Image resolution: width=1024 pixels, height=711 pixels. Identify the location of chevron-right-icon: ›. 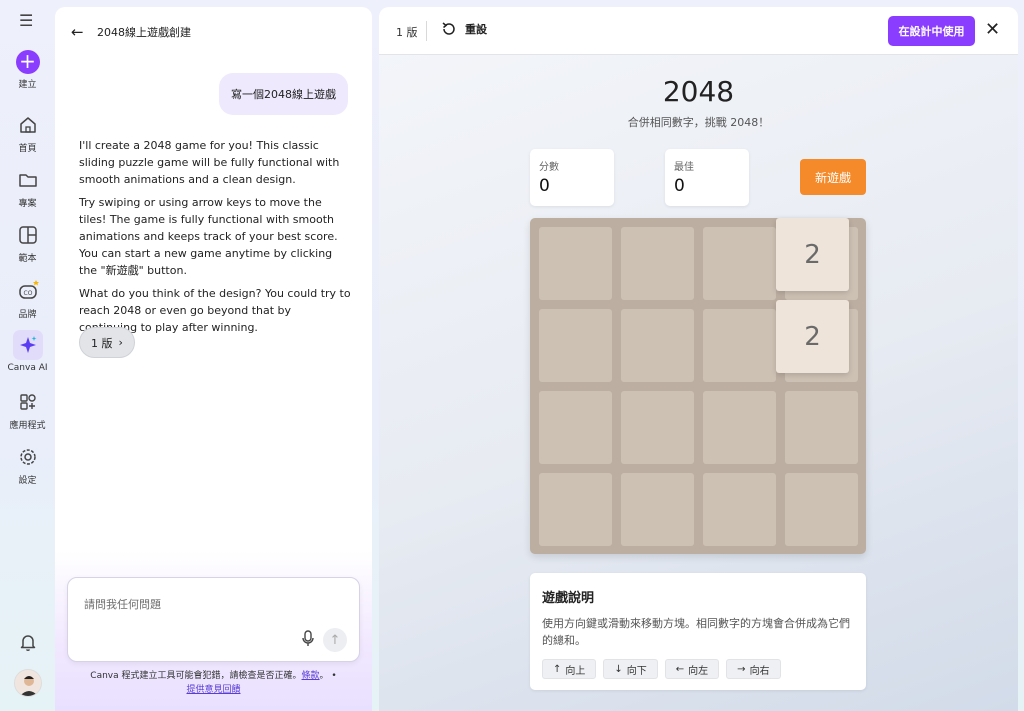
(120, 342).